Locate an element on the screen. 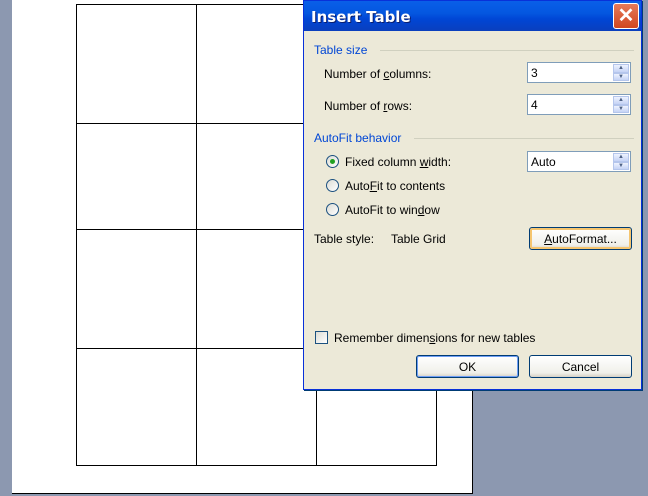 The image size is (648, 496). rows-value: 4 is located at coordinates (534, 105).